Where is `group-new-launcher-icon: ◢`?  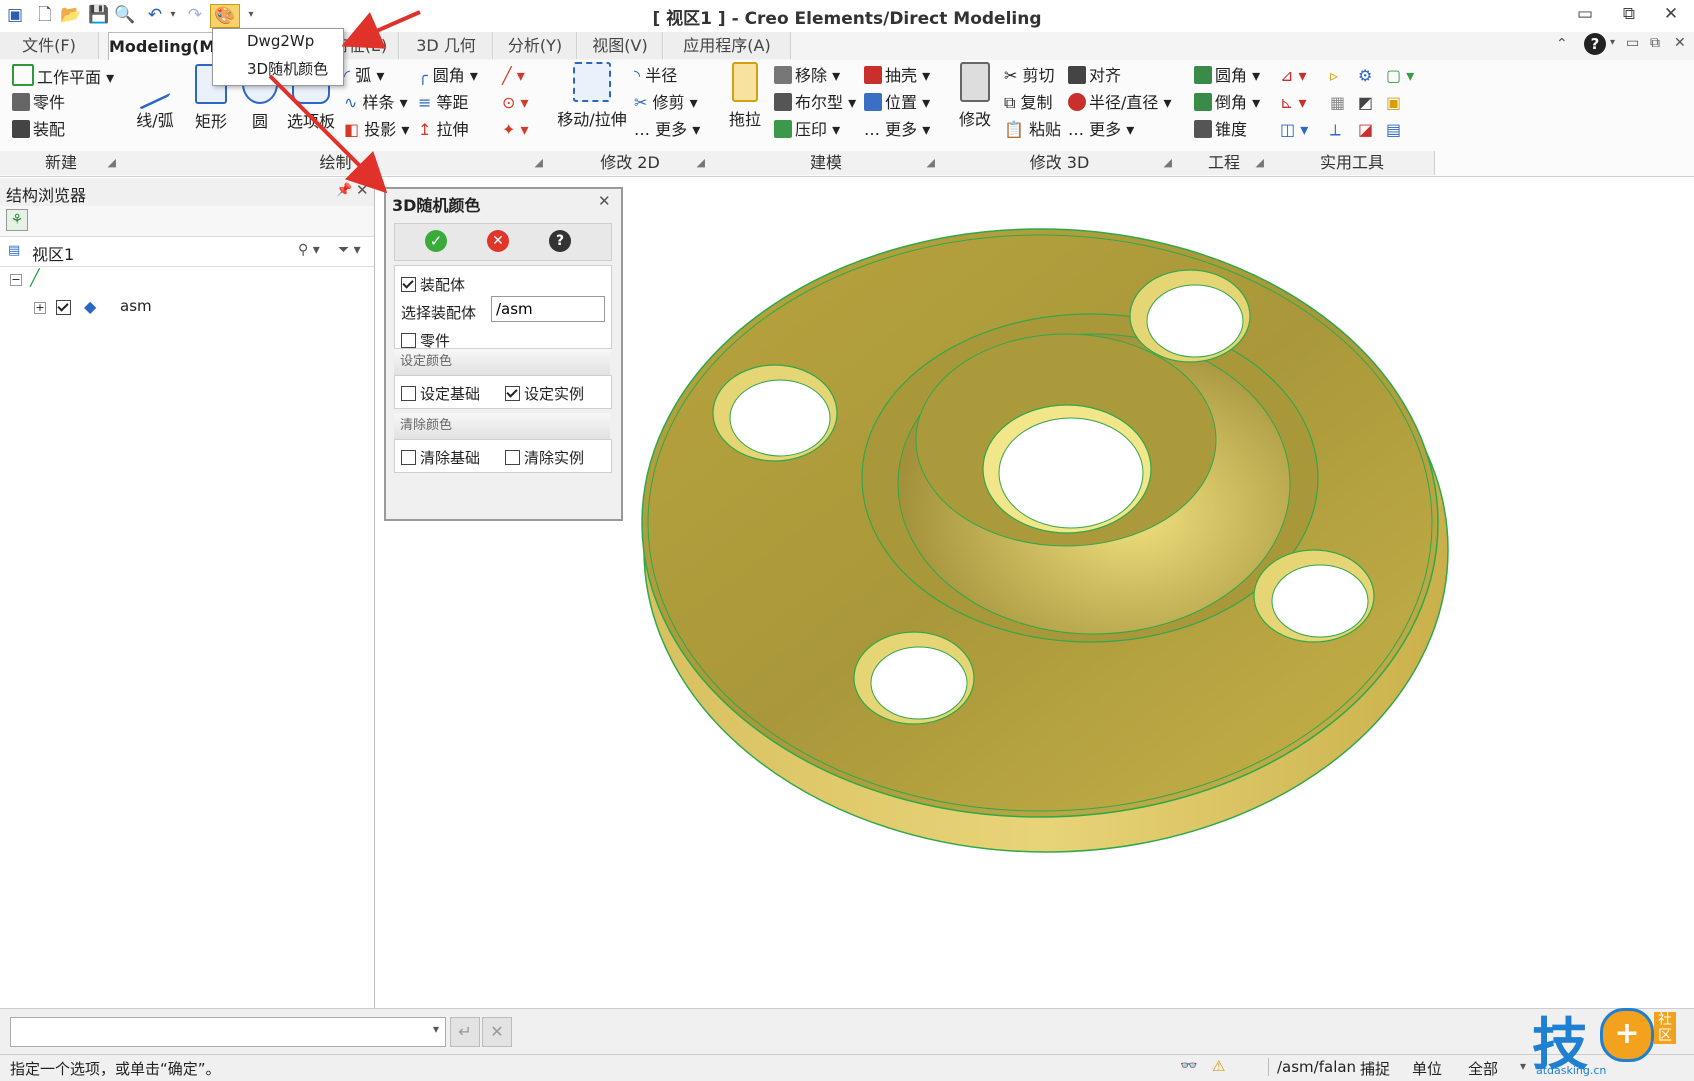
group-new-launcher-icon: ◢ is located at coordinates (112, 163).